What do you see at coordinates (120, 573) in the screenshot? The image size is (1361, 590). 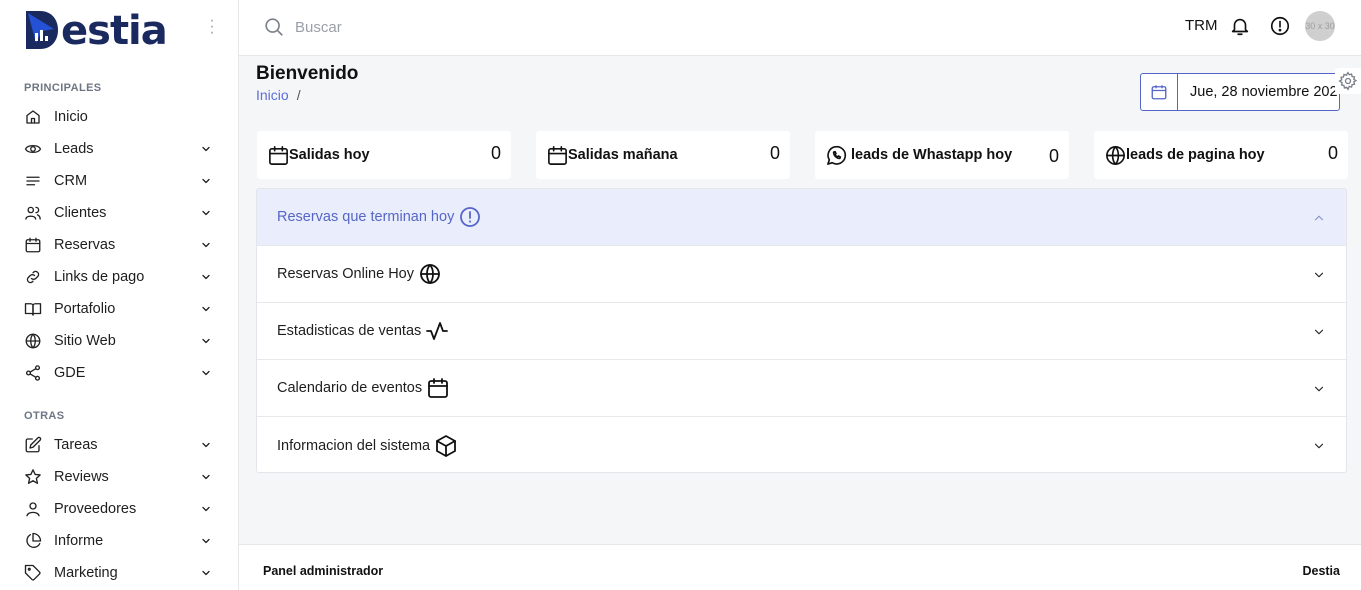 I see `sidebar-item-marketing: Marketing` at bounding box center [120, 573].